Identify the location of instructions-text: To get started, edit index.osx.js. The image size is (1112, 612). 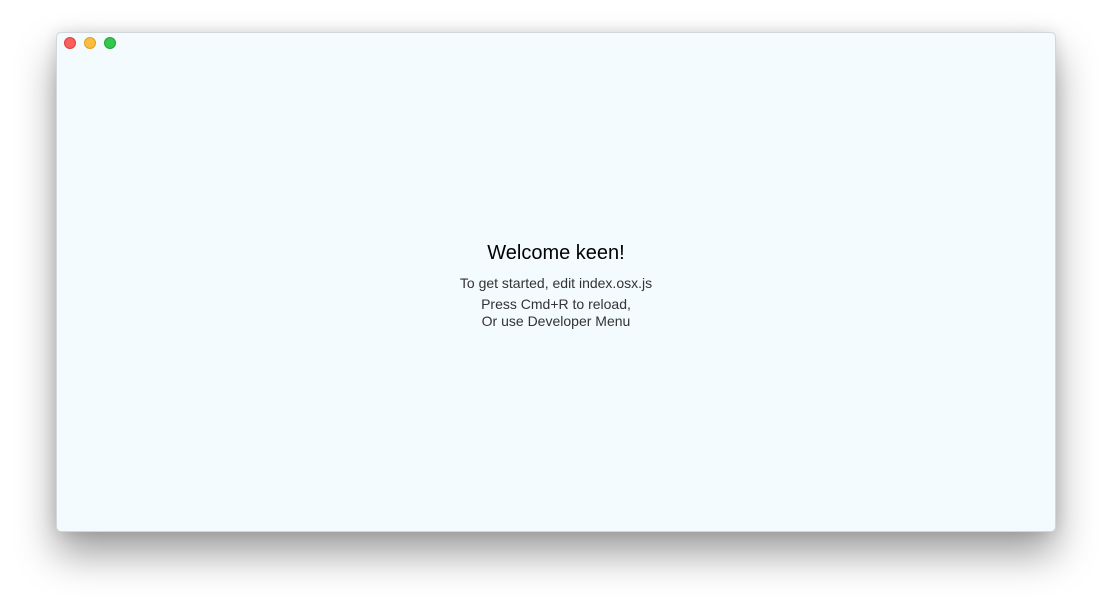
(556, 283).